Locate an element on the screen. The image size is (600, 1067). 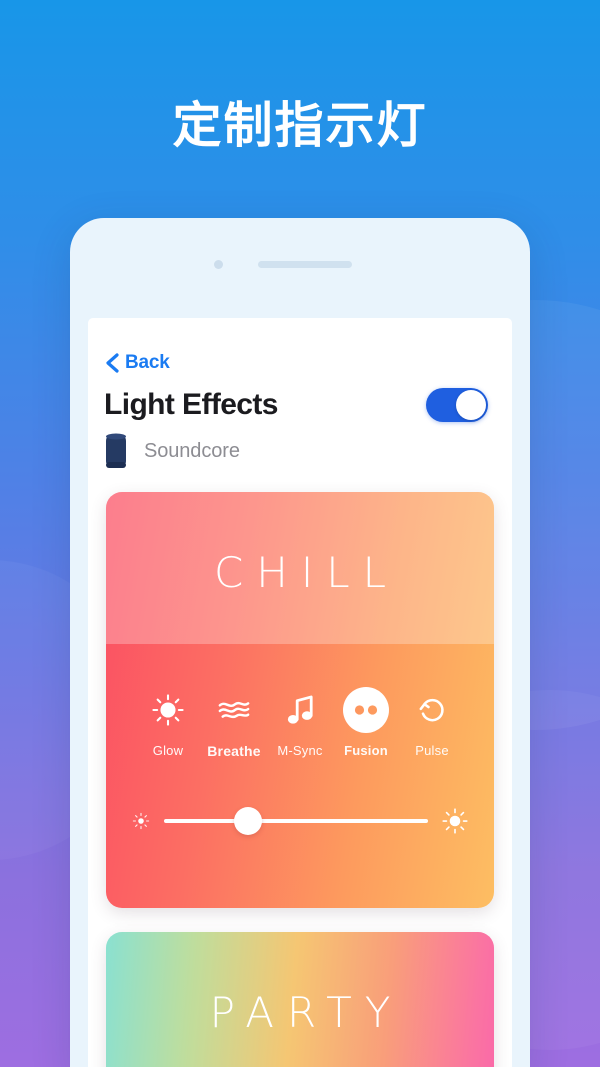
refresh-cycle-icon is located at coordinates (432, 710).